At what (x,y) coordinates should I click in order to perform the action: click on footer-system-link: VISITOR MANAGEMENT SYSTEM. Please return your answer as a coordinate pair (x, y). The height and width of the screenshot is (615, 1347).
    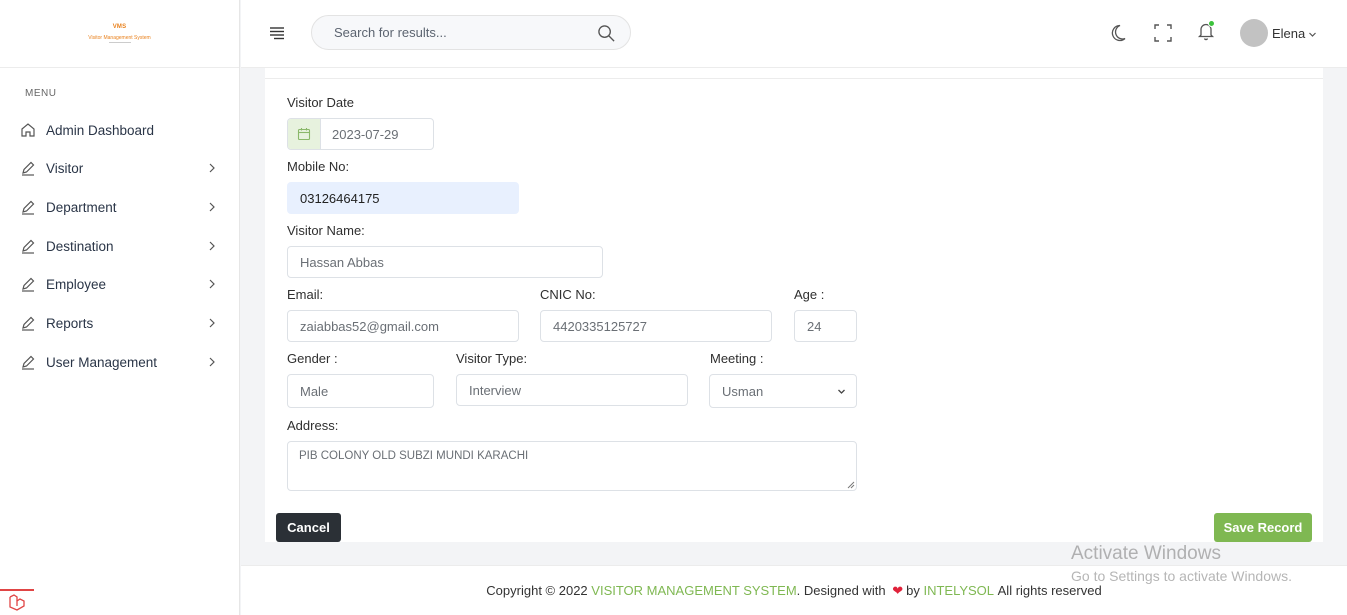
    Looking at the image, I should click on (693, 590).